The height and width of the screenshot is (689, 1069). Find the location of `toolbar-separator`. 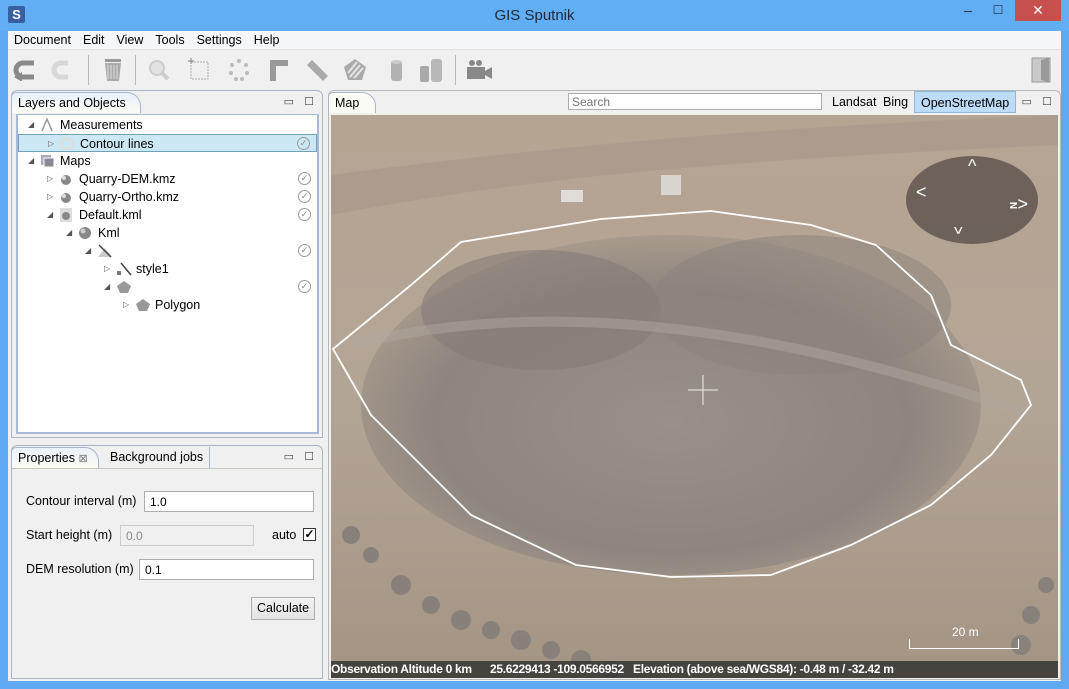

toolbar-separator is located at coordinates (455, 70).